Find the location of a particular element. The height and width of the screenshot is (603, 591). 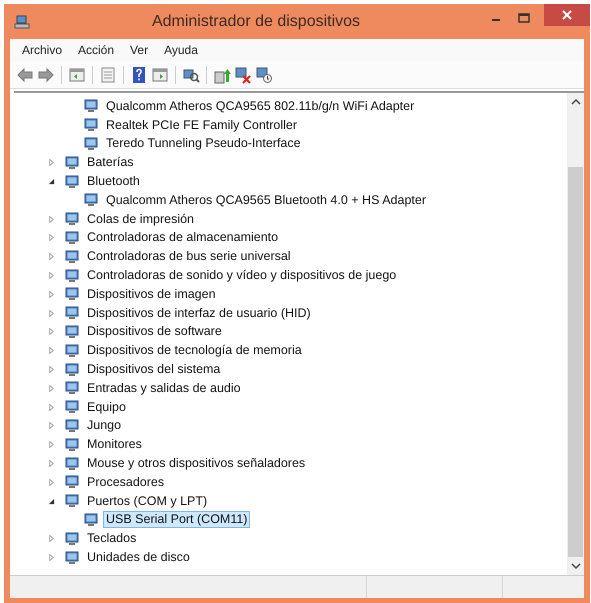

tree-item: Controladoras de almacenamiento is located at coordinates (183, 237).